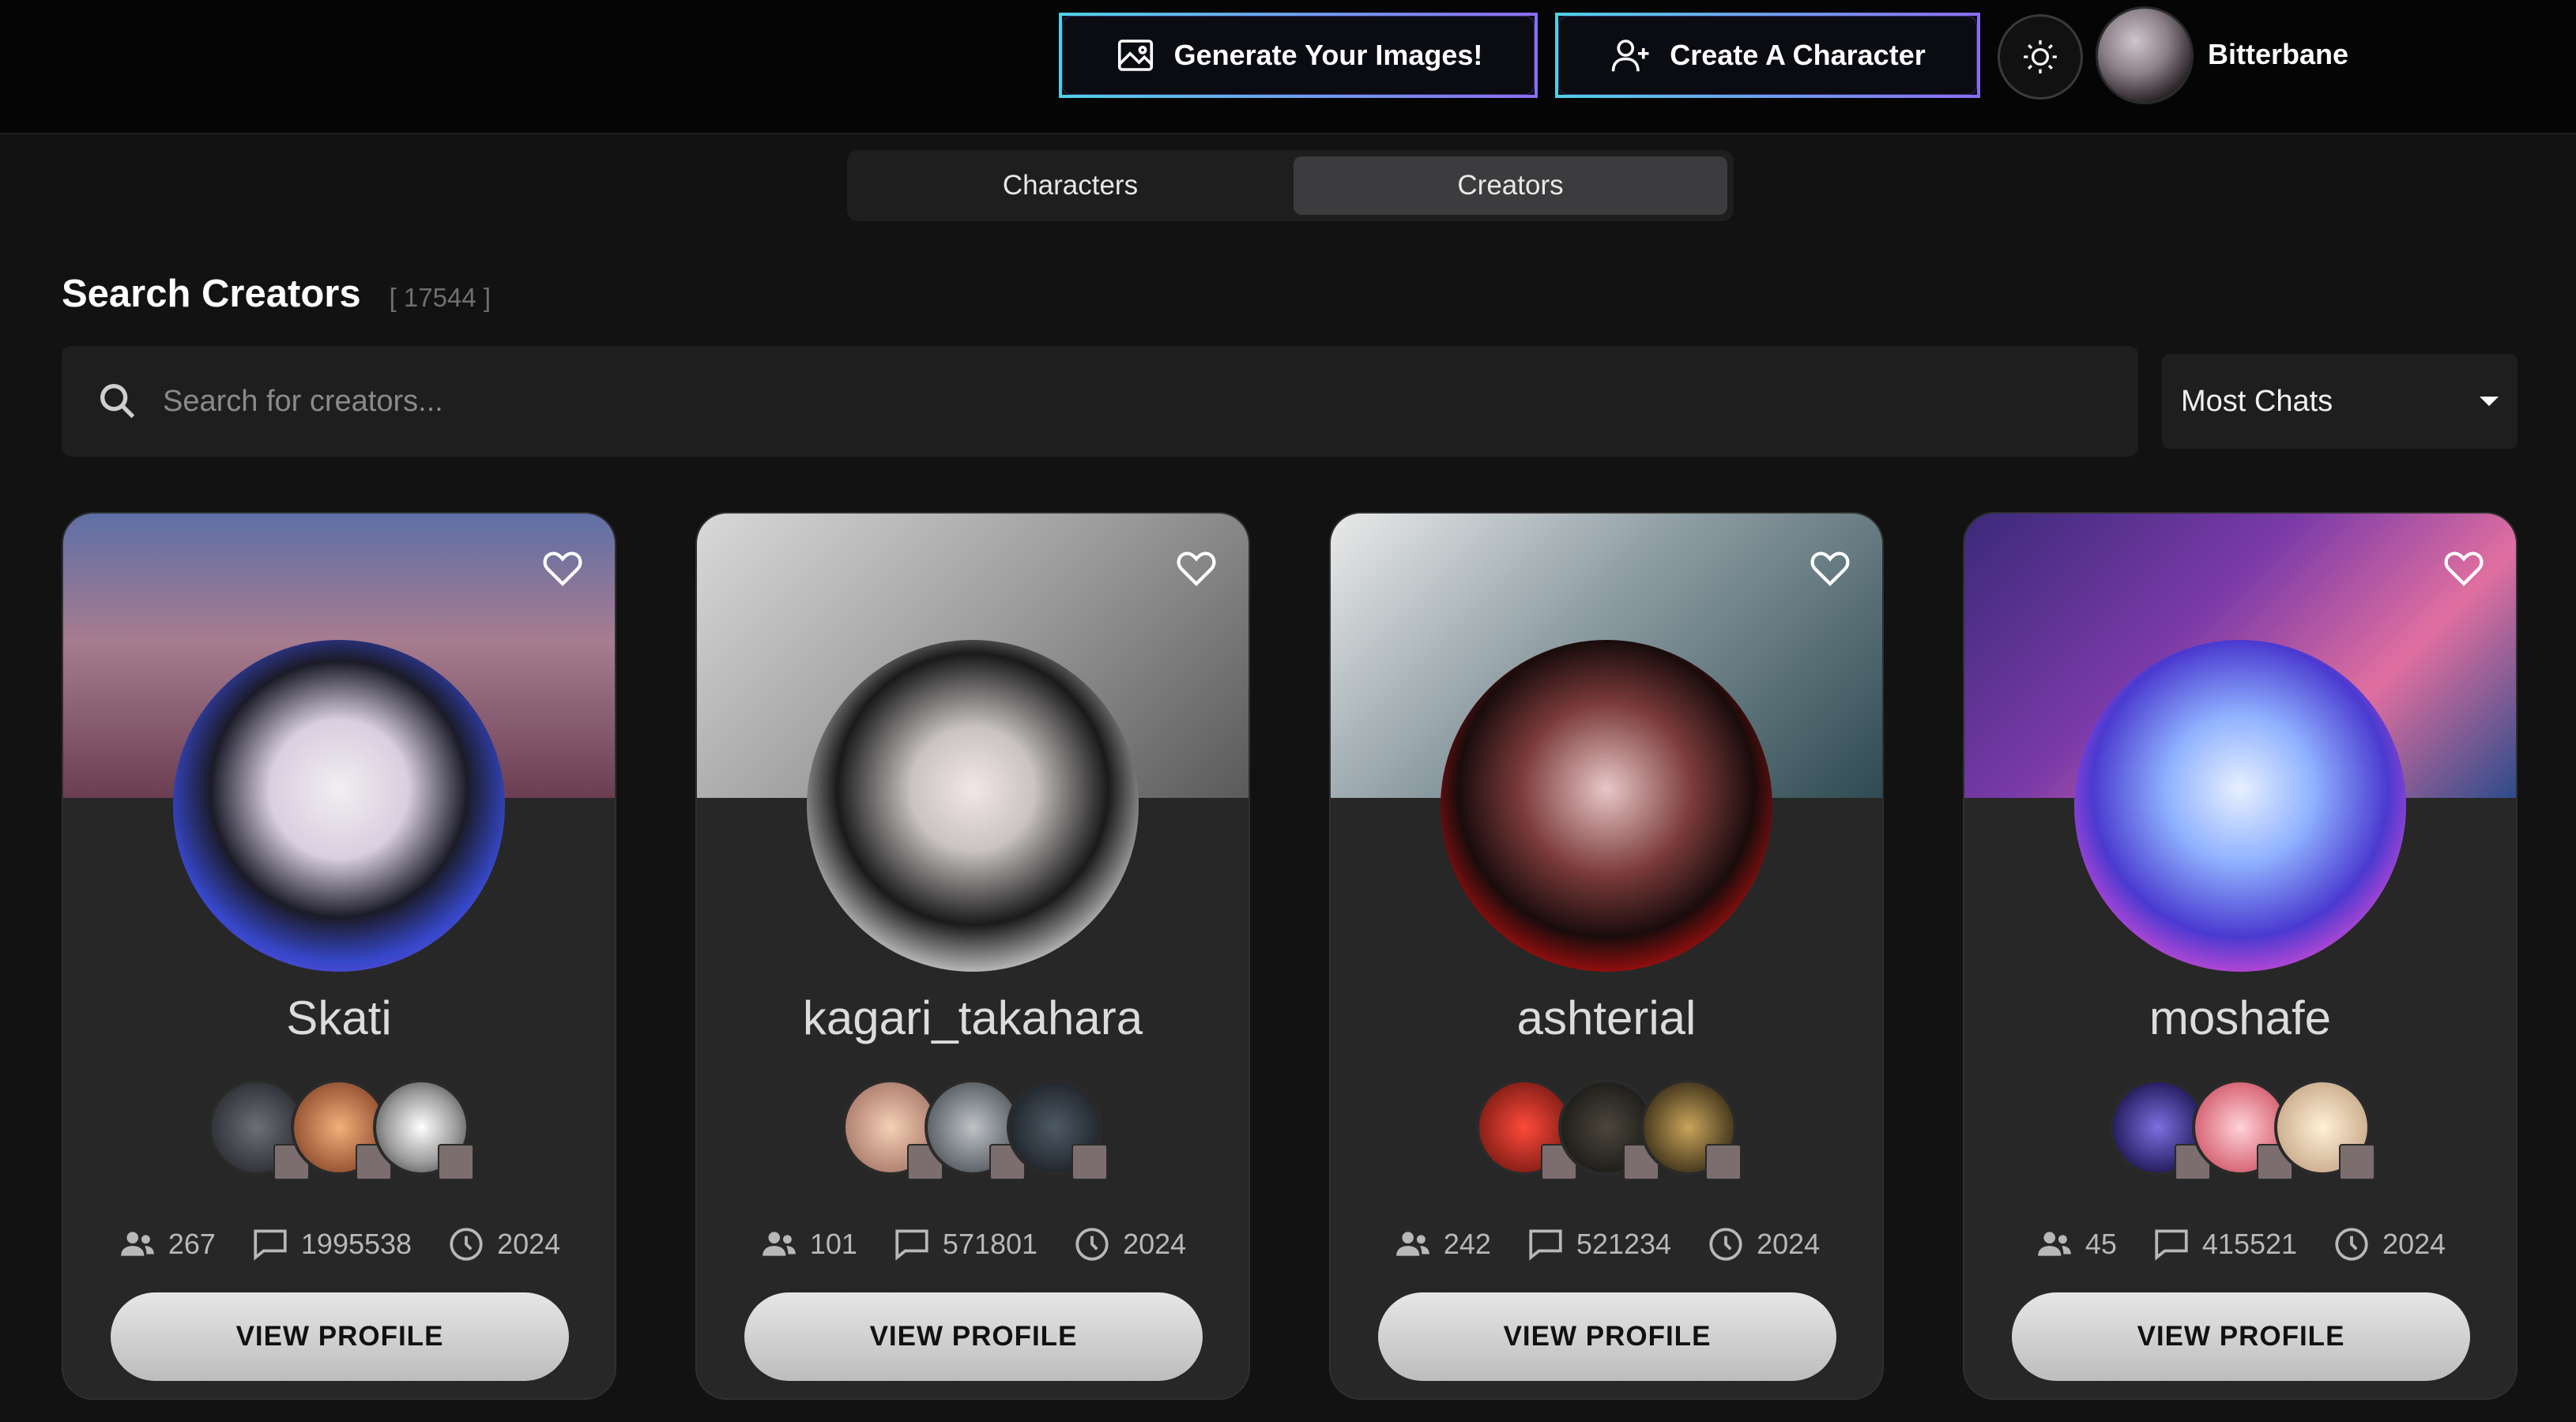 The image size is (2576, 1422). I want to click on followers-stat: 267, so click(167, 1244).